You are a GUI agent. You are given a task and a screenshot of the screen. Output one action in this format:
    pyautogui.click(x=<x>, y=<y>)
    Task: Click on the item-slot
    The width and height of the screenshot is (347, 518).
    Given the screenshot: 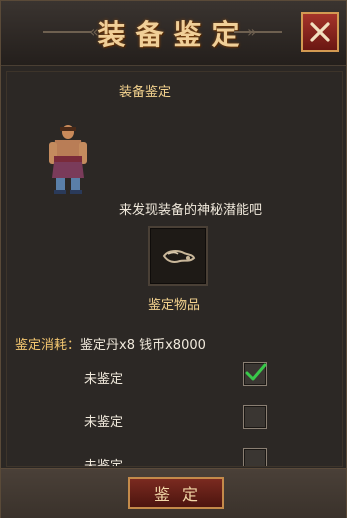 What is the action you would take?
    pyautogui.click(x=178, y=256)
    